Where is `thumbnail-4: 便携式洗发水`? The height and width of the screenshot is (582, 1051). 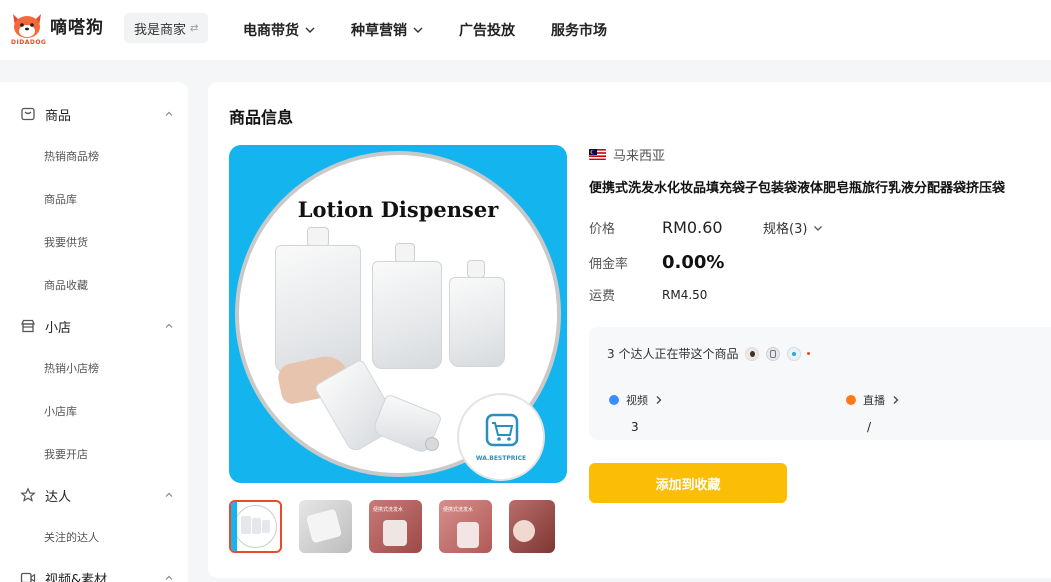
thumbnail-4: 便携式洗发水 is located at coordinates (465, 526).